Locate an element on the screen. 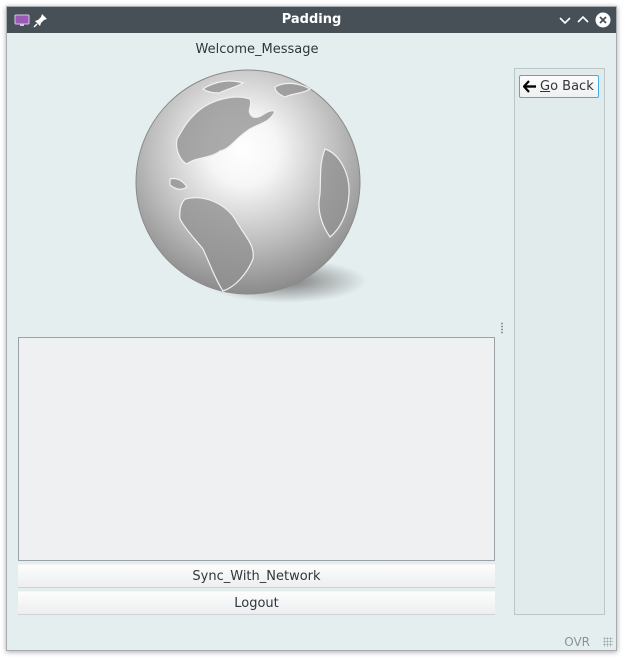 Image resolution: width=629 pixels, height=663 pixels. maximize-chevron-icon is located at coordinates (583, 20).